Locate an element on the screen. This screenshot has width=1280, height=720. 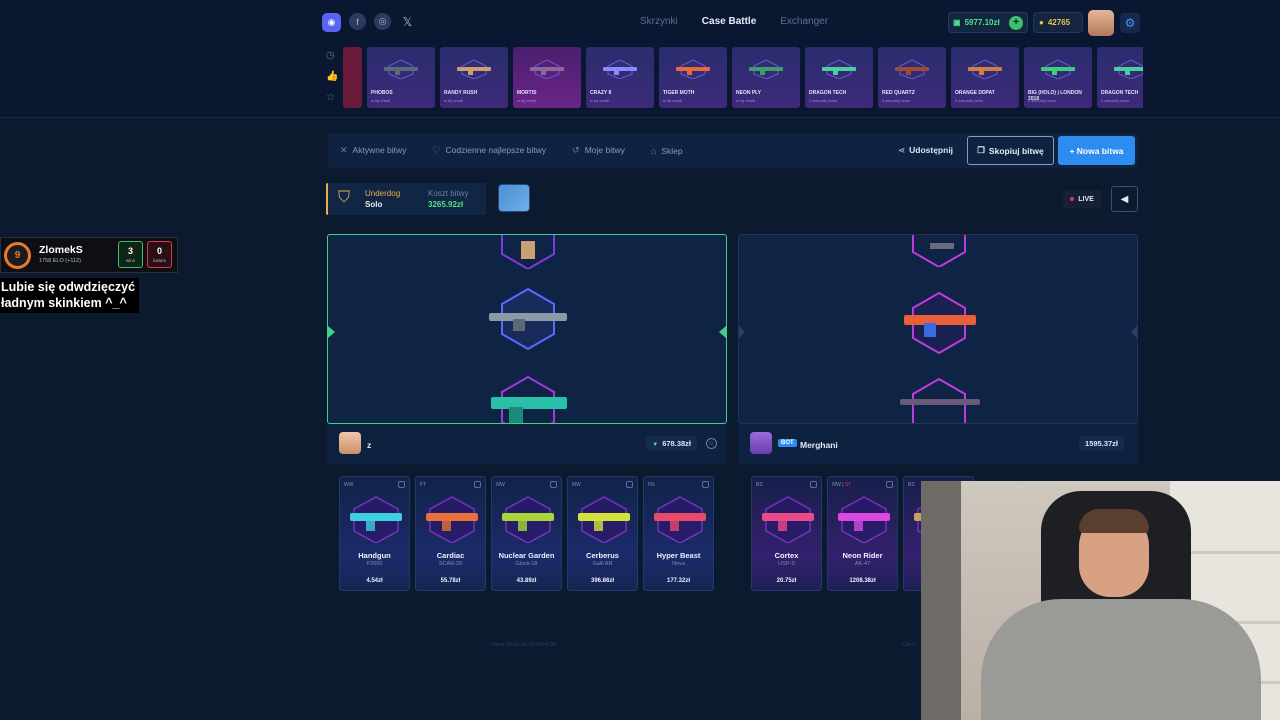
share-label: Udostępnij is located at coordinates (931, 150).